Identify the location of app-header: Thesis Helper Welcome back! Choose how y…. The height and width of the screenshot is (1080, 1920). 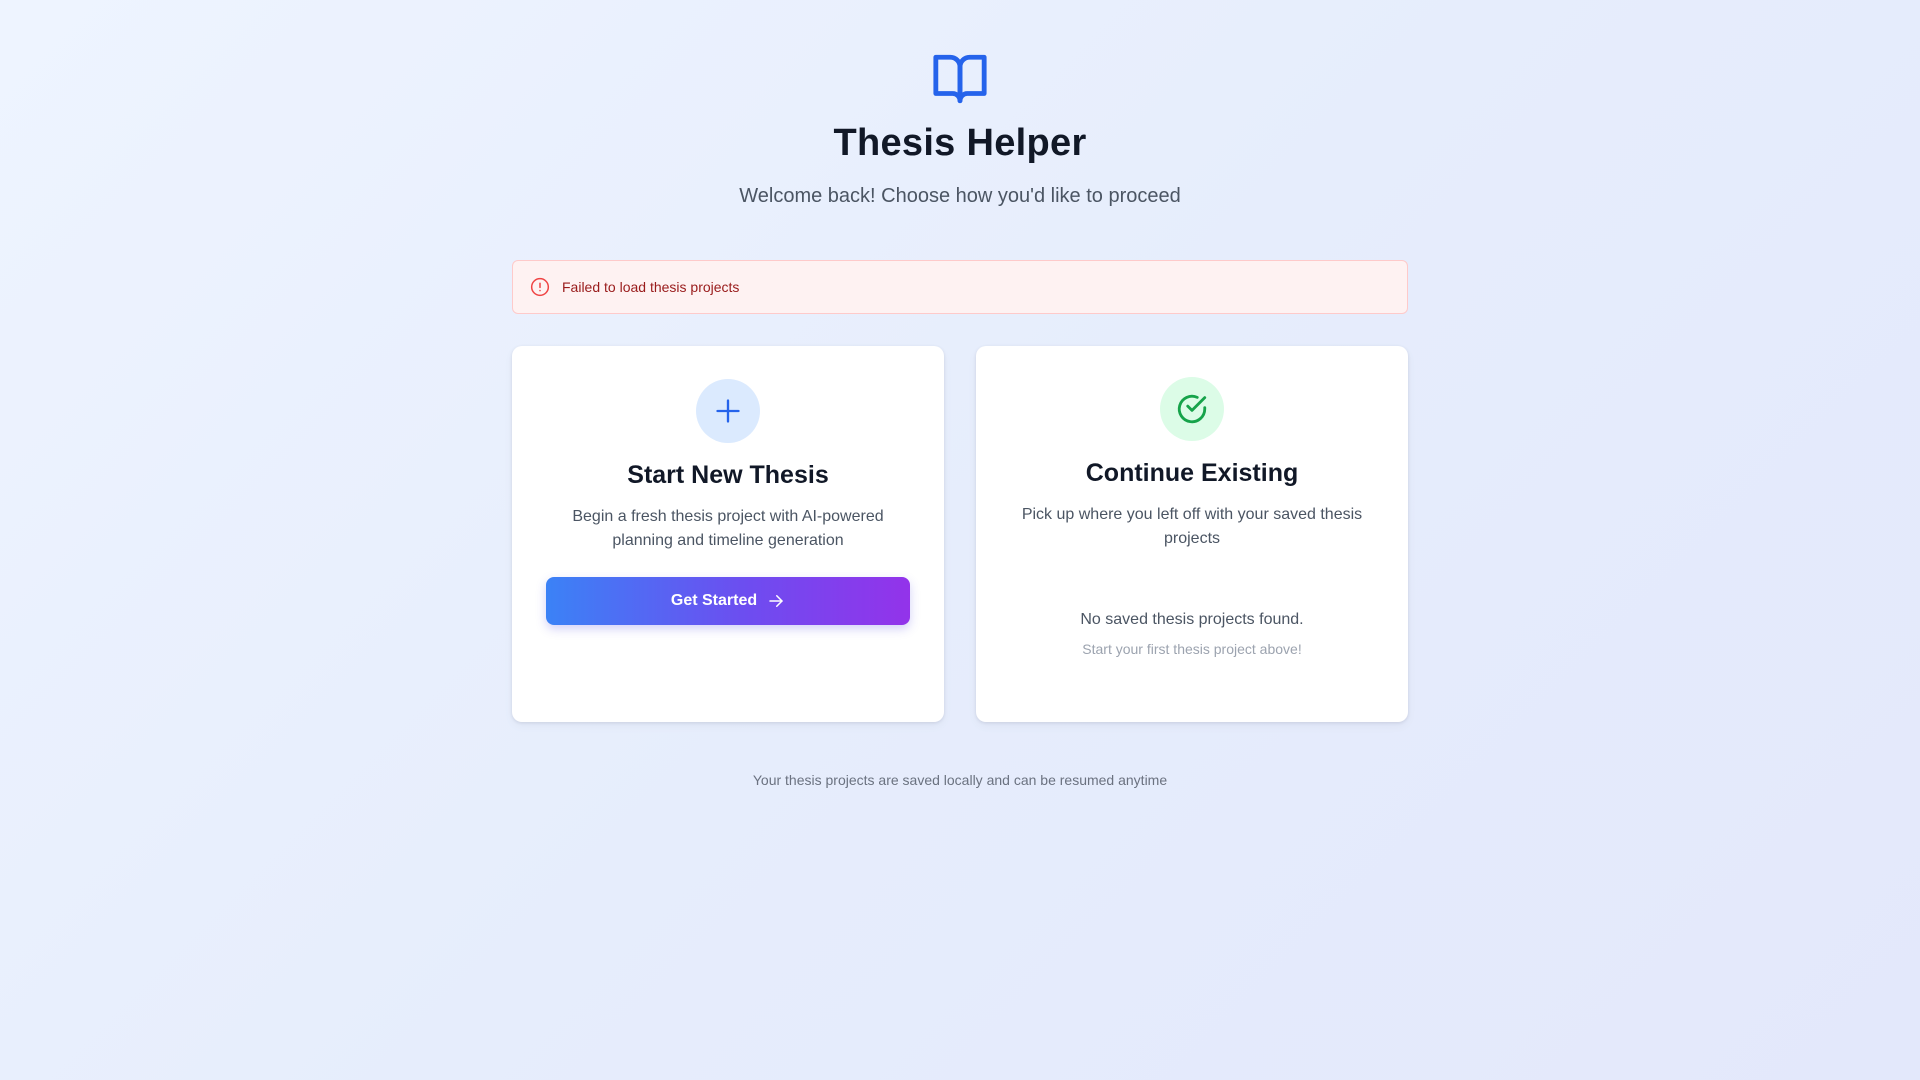
(960, 129).